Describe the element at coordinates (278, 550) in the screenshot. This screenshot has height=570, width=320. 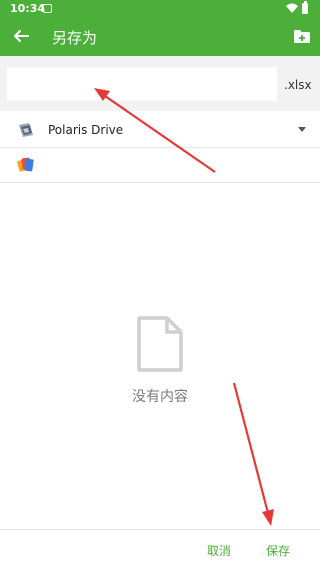
I see `save-button: 保存` at that location.